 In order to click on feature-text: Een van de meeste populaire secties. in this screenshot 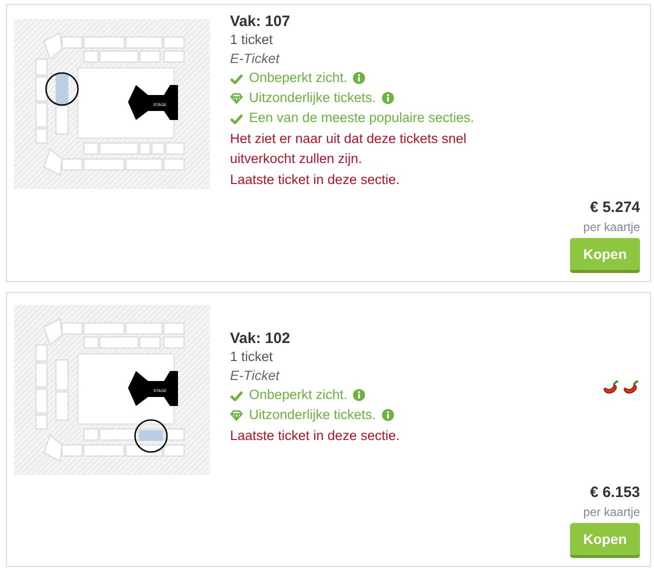, I will do `click(361, 118)`.